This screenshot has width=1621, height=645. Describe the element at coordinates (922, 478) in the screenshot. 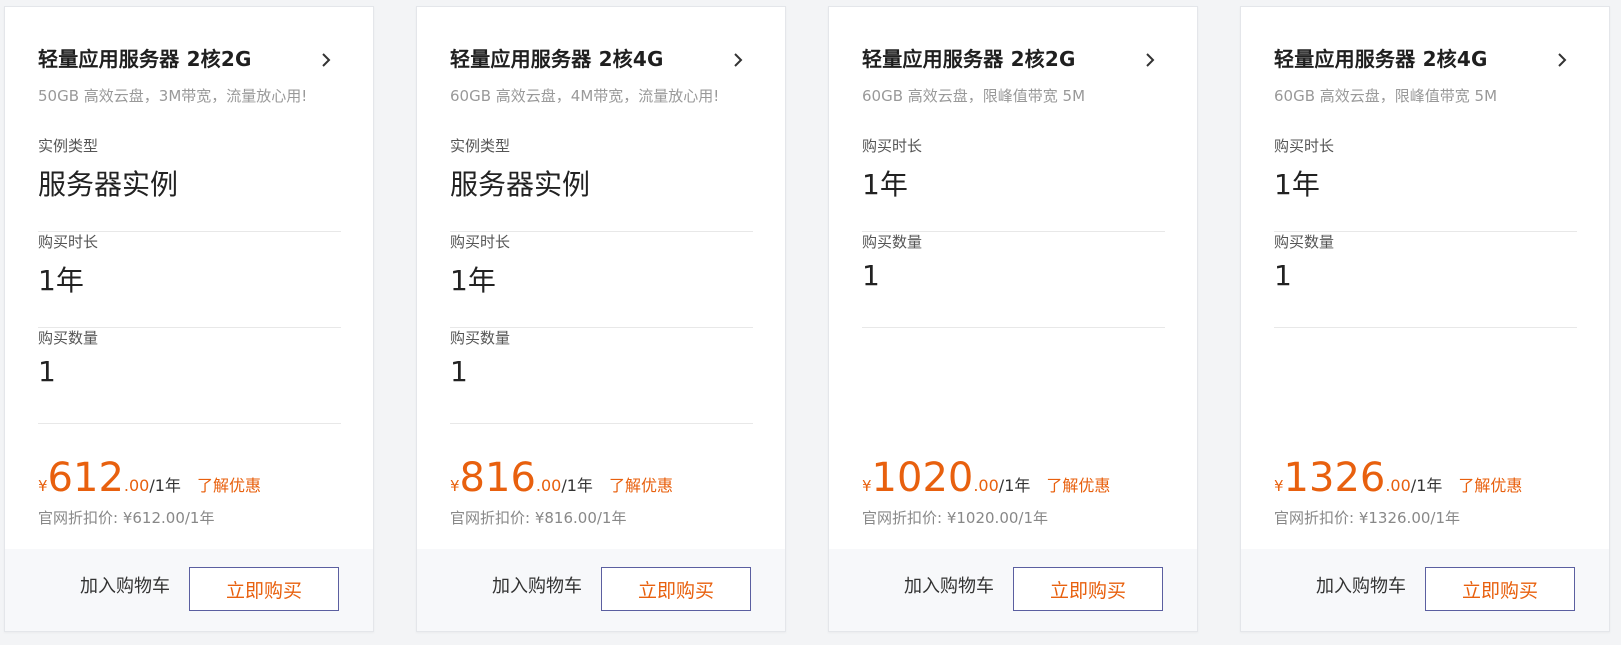

I see `price-integer: 1020` at that location.